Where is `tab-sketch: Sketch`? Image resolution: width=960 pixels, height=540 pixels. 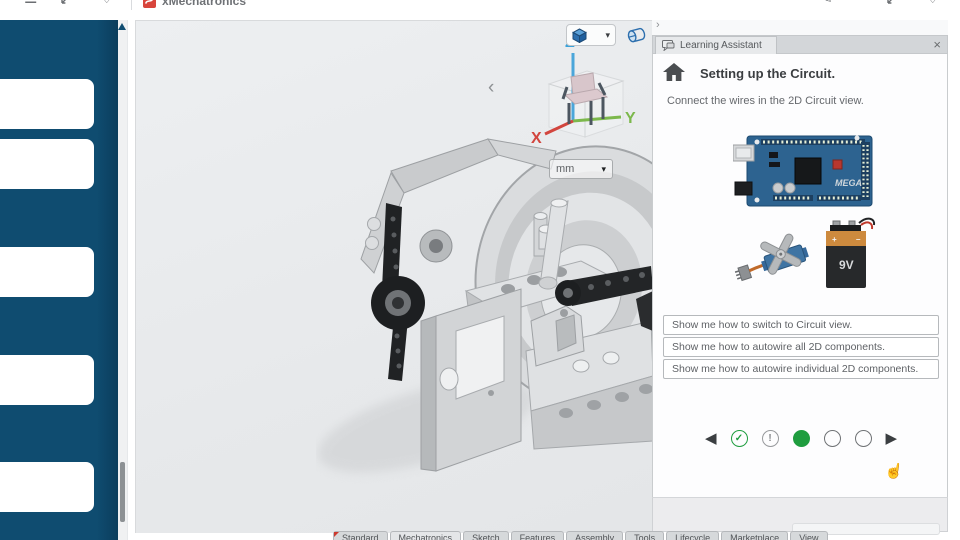 tab-sketch: Sketch is located at coordinates (486, 535).